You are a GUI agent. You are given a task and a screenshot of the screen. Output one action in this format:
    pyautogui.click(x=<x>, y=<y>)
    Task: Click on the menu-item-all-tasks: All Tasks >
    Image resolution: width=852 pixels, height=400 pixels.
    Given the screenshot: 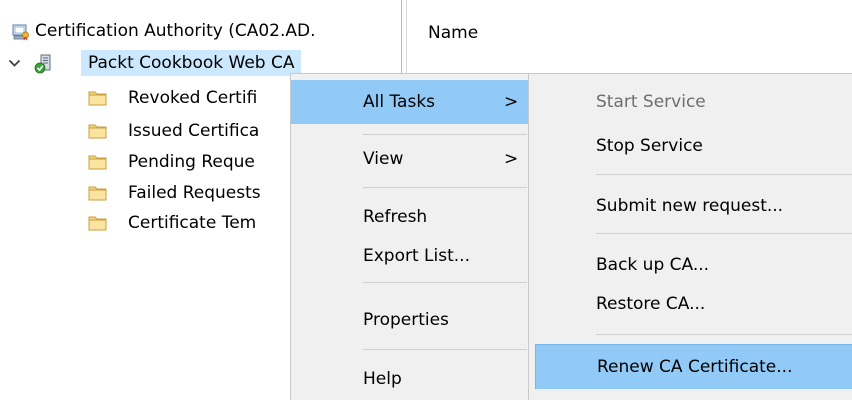 What is the action you would take?
    pyautogui.click(x=411, y=102)
    